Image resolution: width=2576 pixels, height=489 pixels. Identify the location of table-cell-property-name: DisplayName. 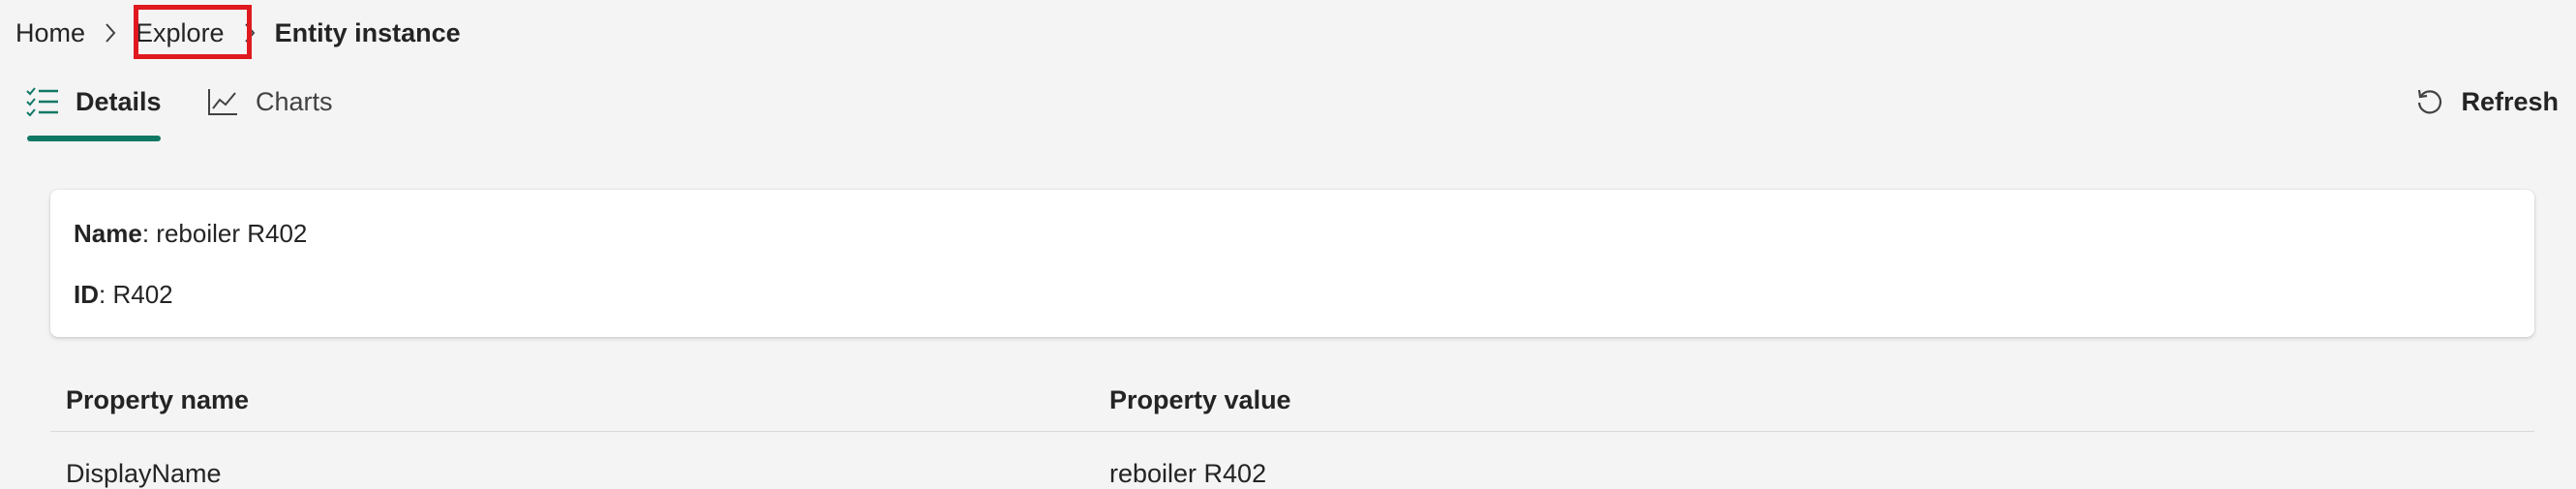
(144, 473).